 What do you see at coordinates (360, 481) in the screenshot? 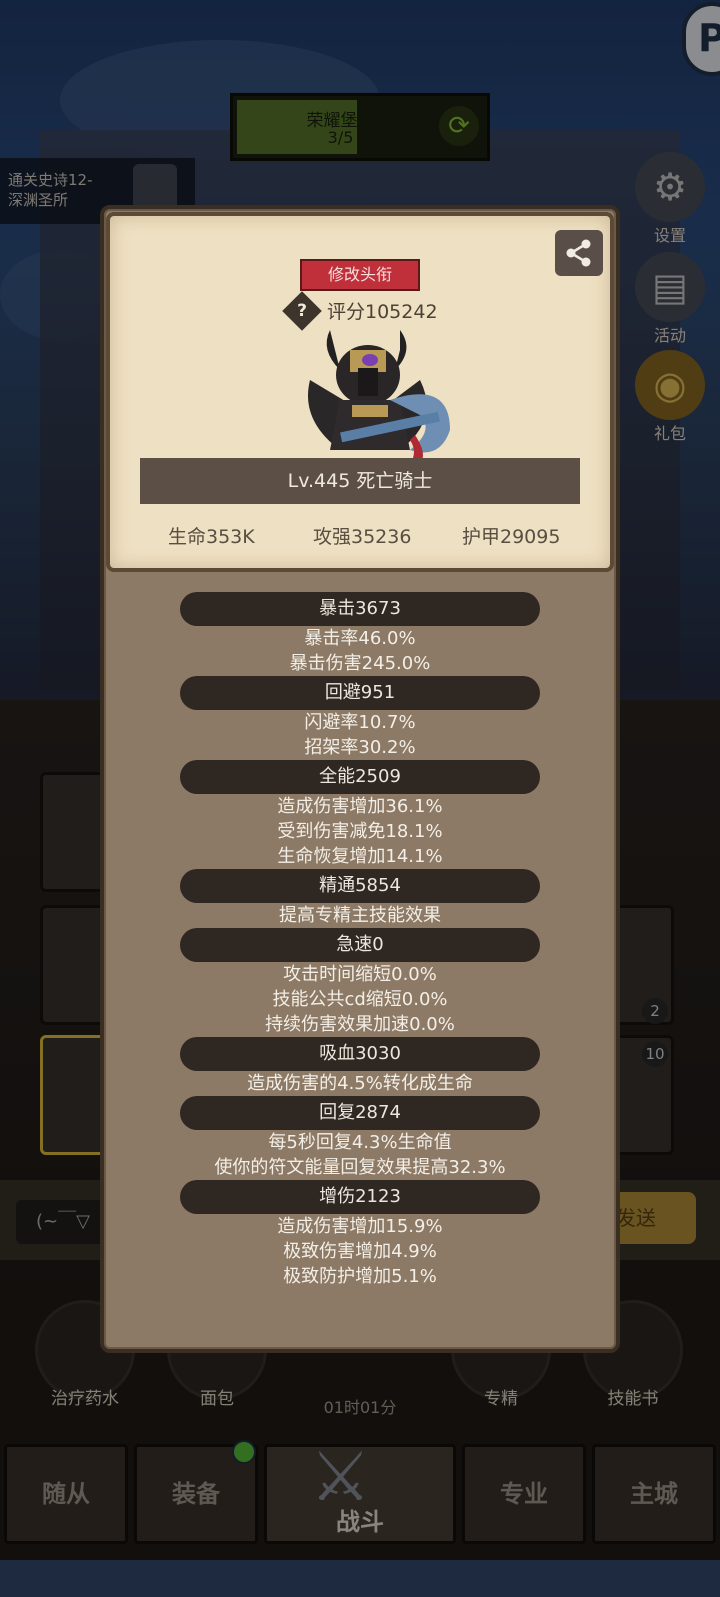
I see `character-name-bar: Lv.445 死亡骑士` at bounding box center [360, 481].